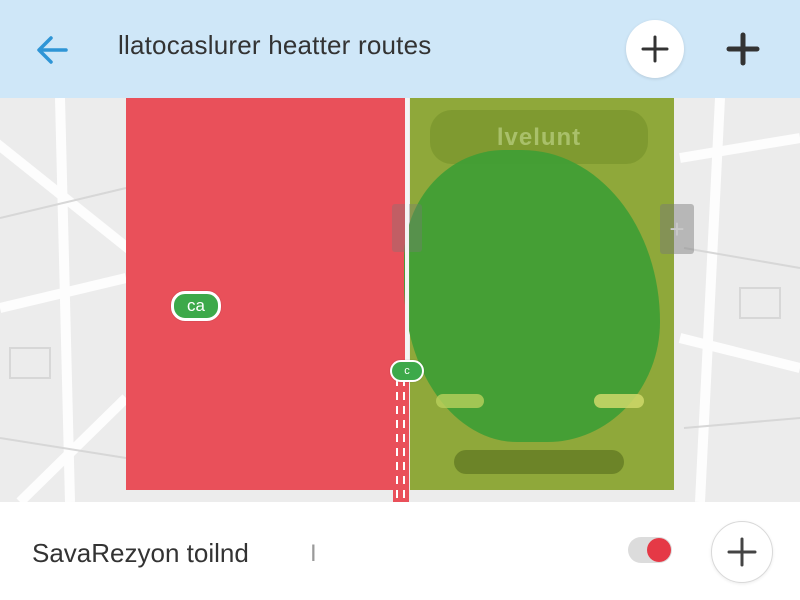 The image size is (800, 600). I want to click on text-cursor: I, so click(313, 553).